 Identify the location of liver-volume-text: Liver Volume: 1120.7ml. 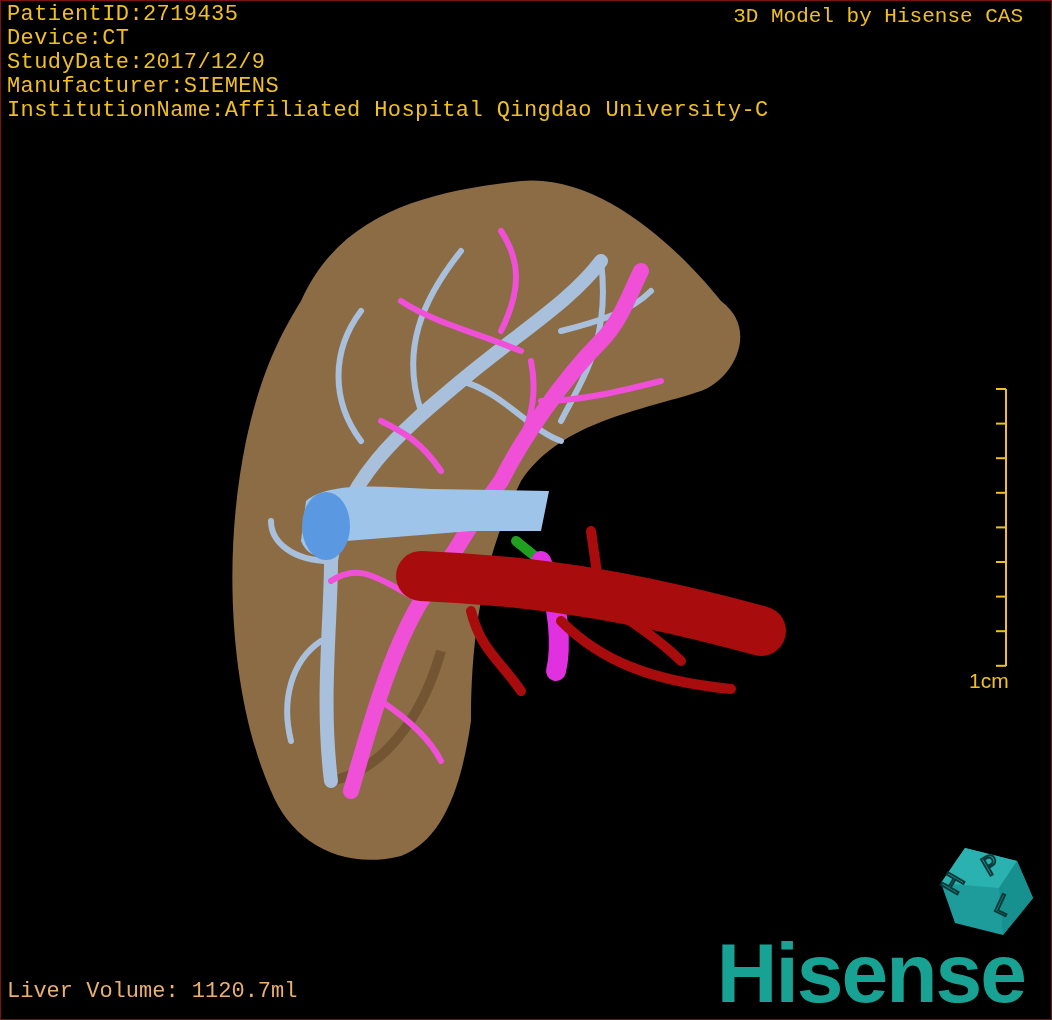
(152, 992).